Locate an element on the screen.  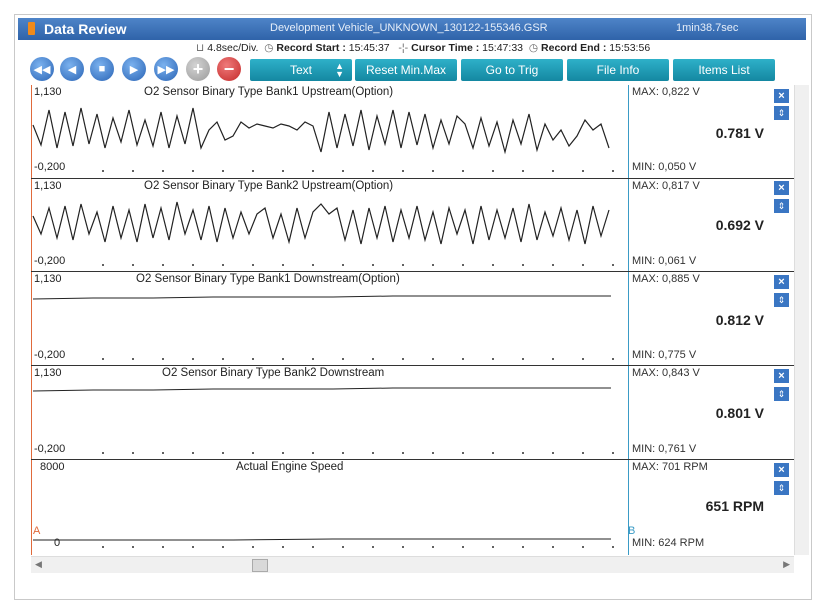
ch4-ymax: 1,130 is located at coordinates (48, 373).